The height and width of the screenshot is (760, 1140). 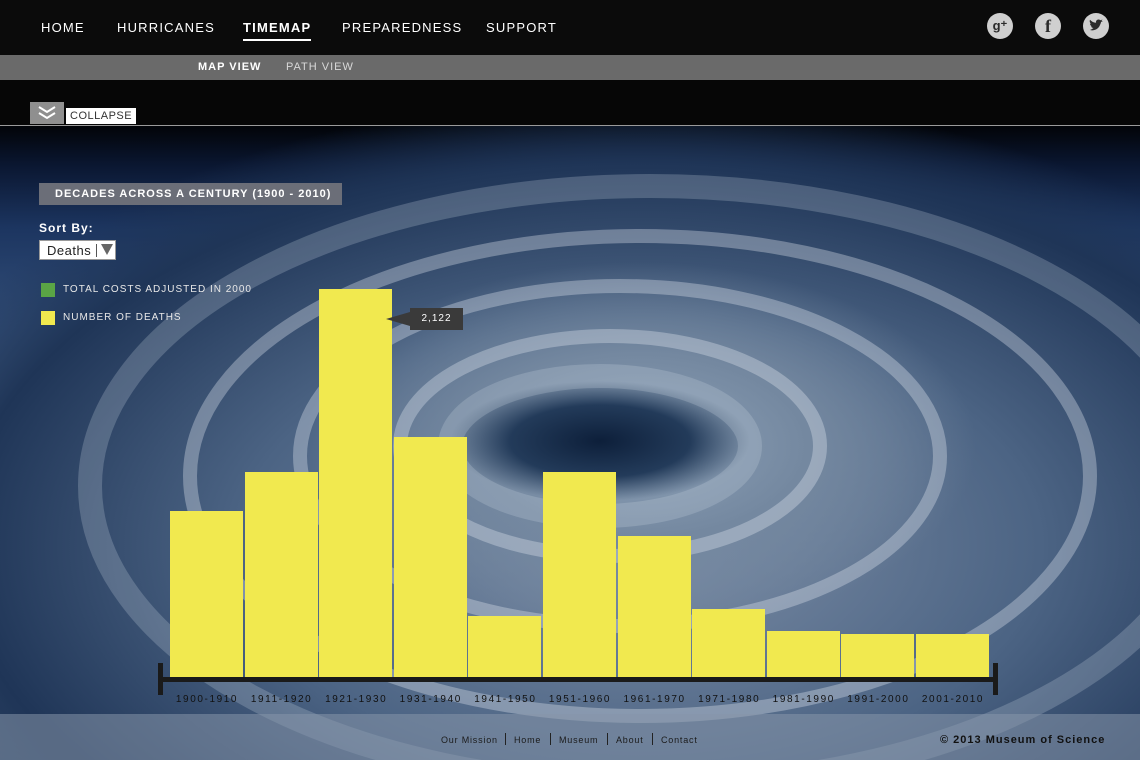 What do you see at coordinates (505, 646) in the screenshot?
I see `bar-1941-1950` at bounding box center [505, 646].